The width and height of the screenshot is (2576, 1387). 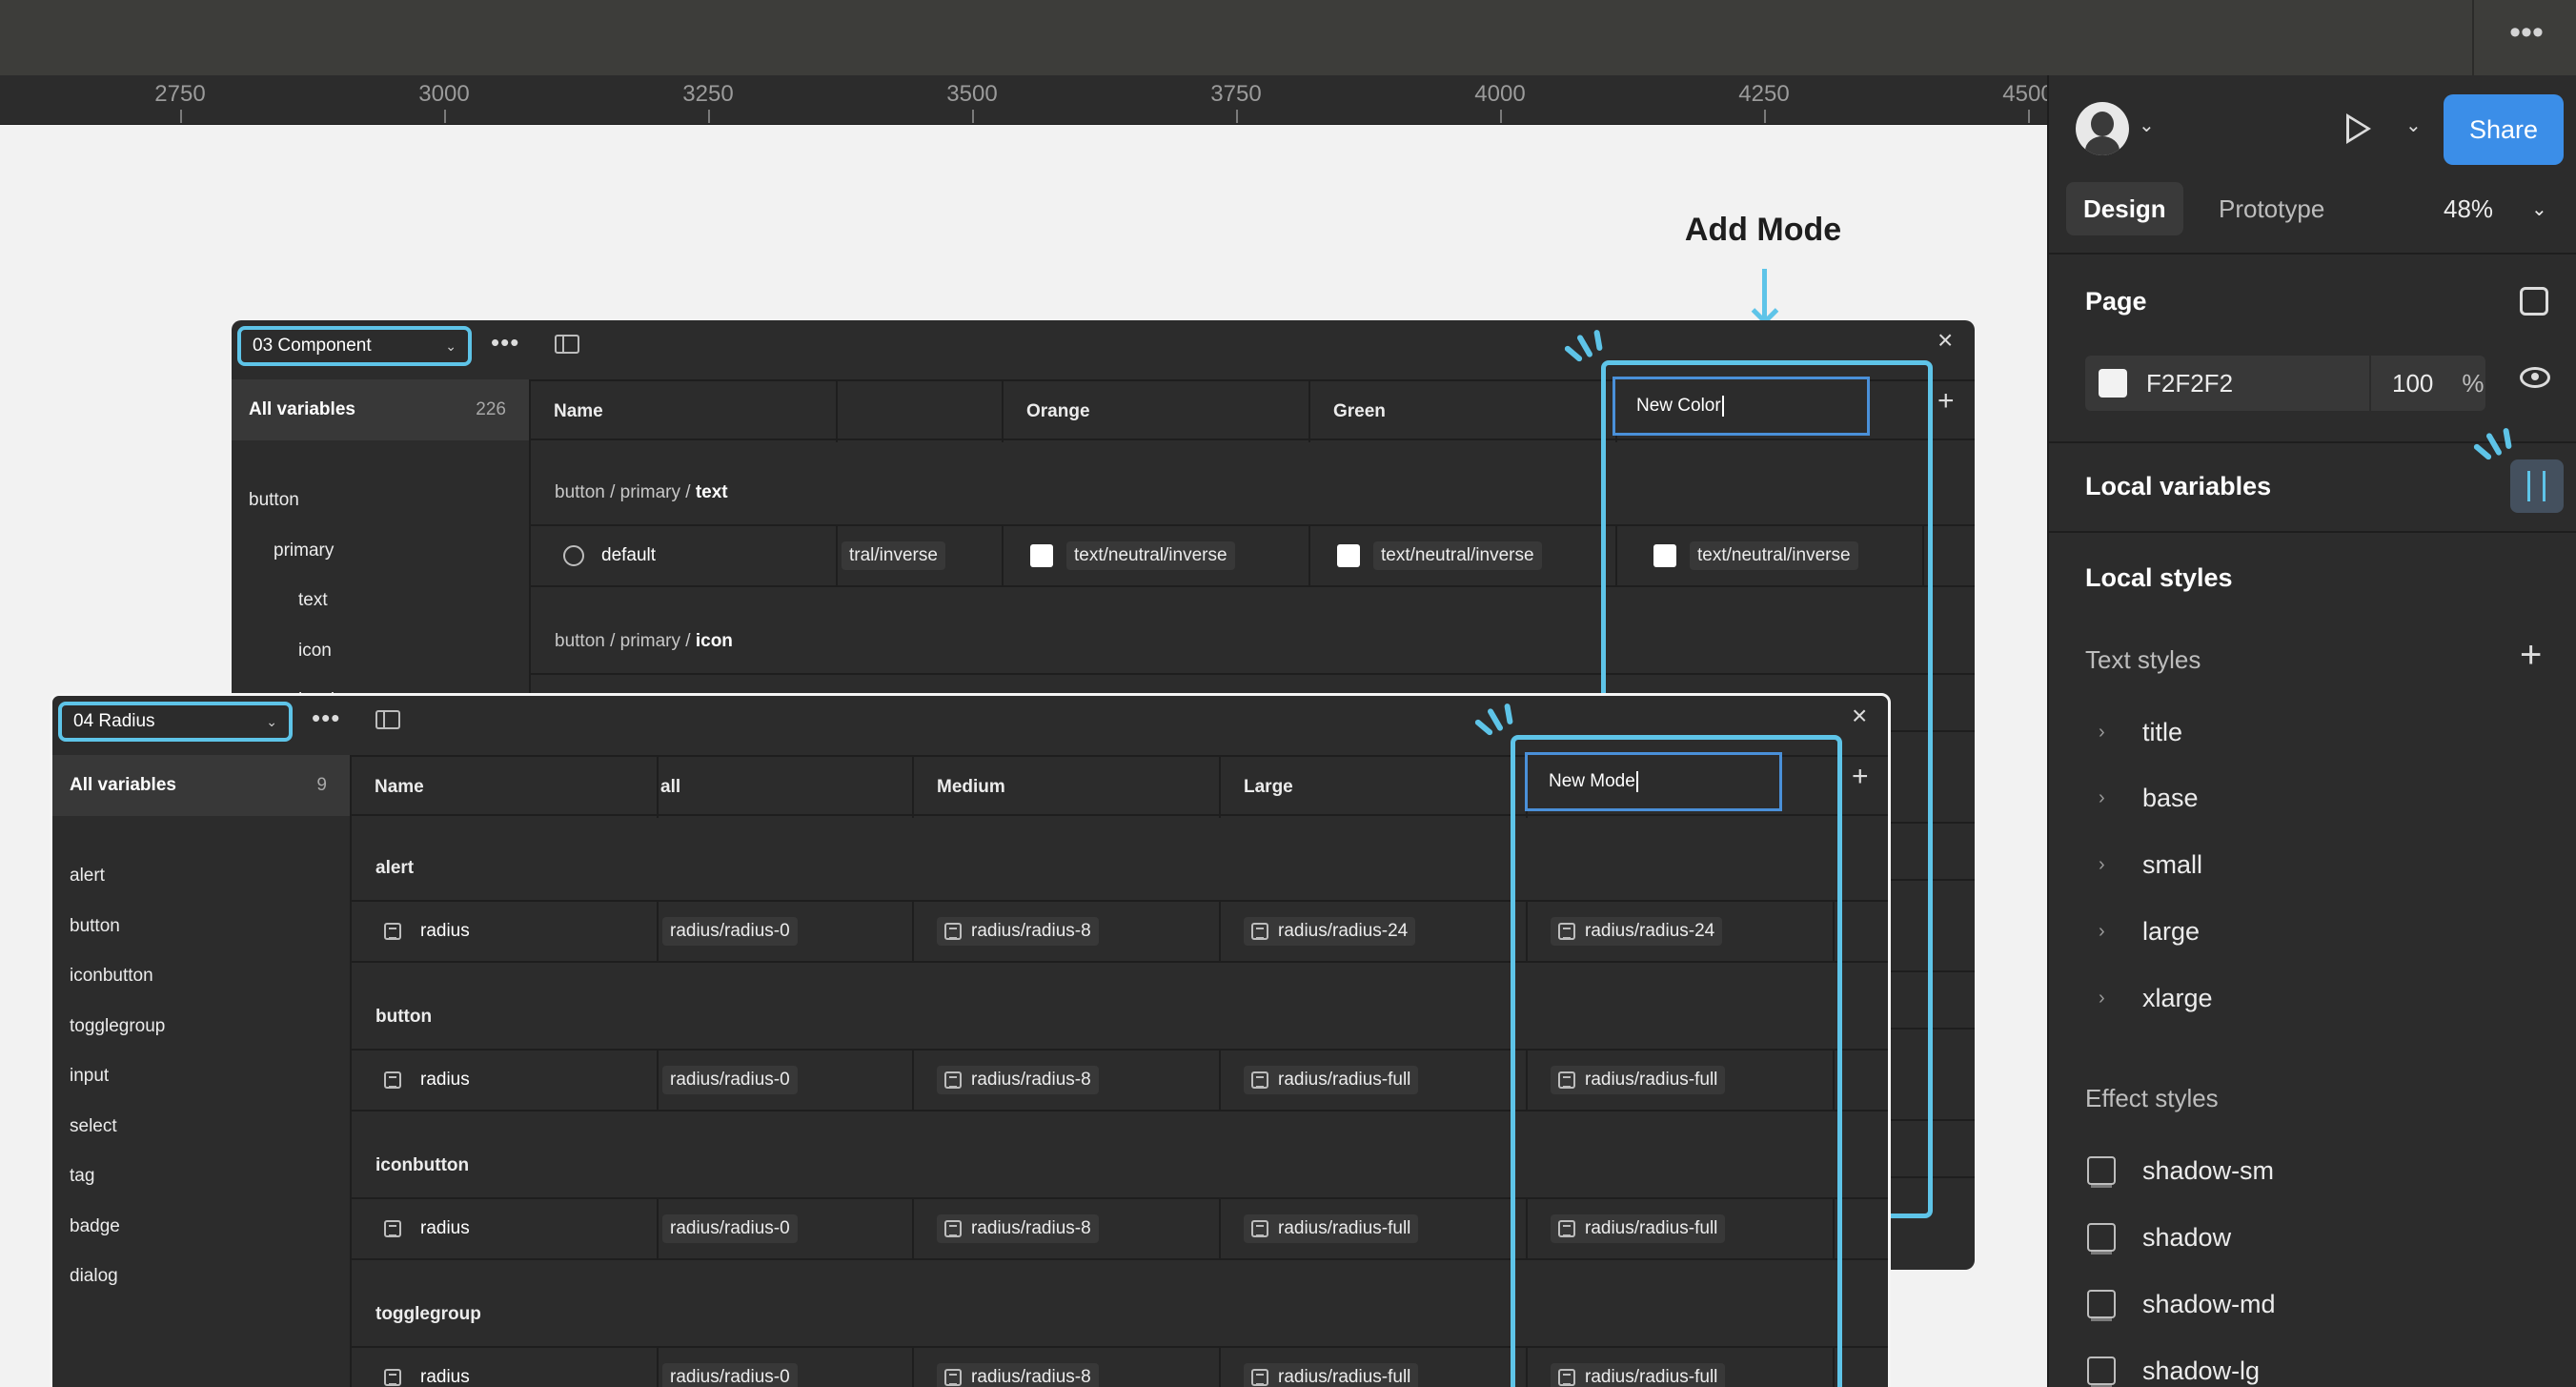 What do you see at coordinates (2358, 129) in the screenshot?
I see `play-icon` at bounding box center [2358, 129].